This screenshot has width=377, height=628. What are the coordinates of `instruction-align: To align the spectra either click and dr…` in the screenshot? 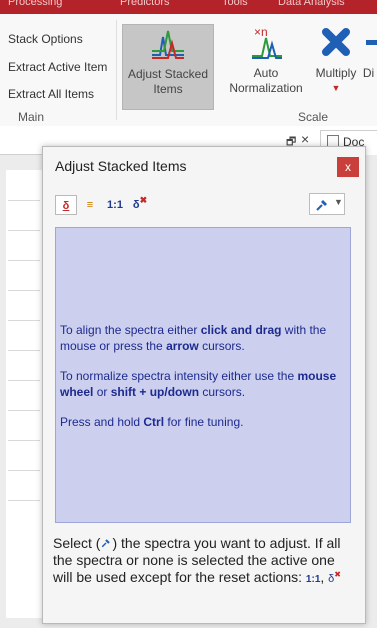 It's located at (193, 338).